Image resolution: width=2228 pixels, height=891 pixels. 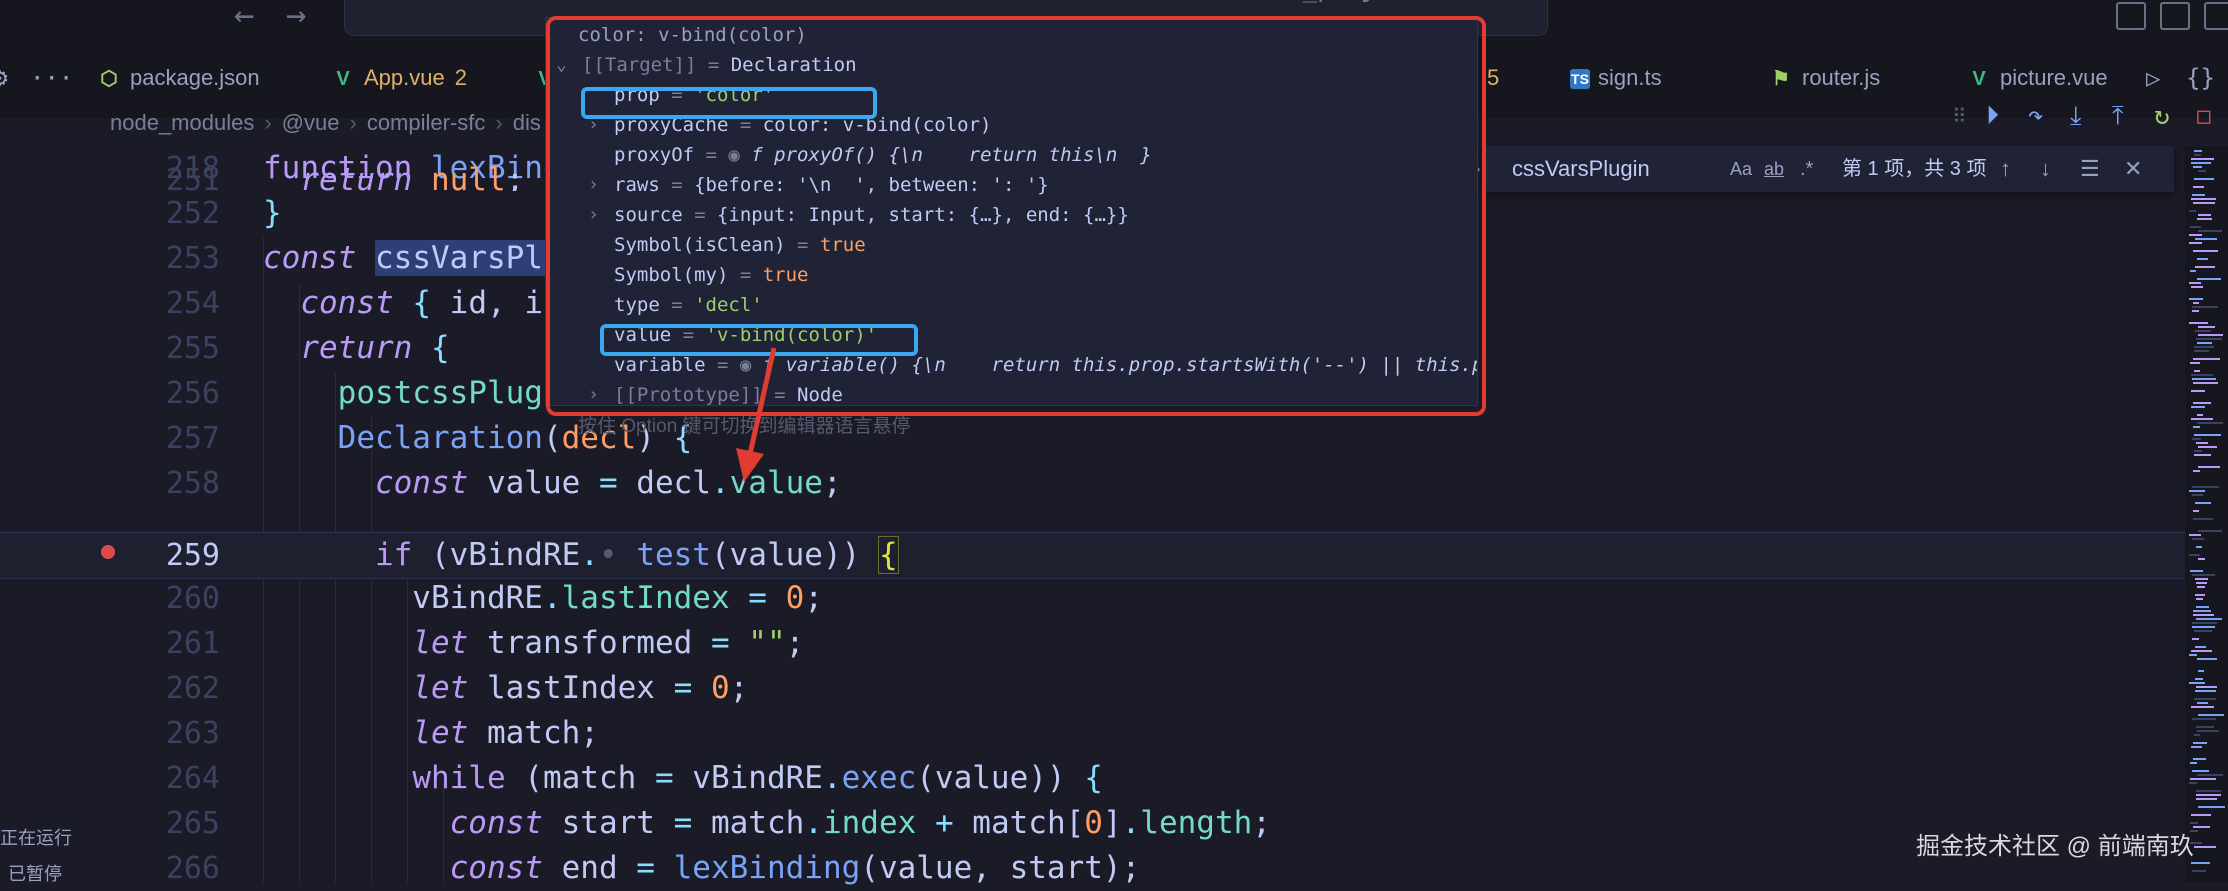 I want to click on chevron-right-icon: ›, so click(x=353, y=122).